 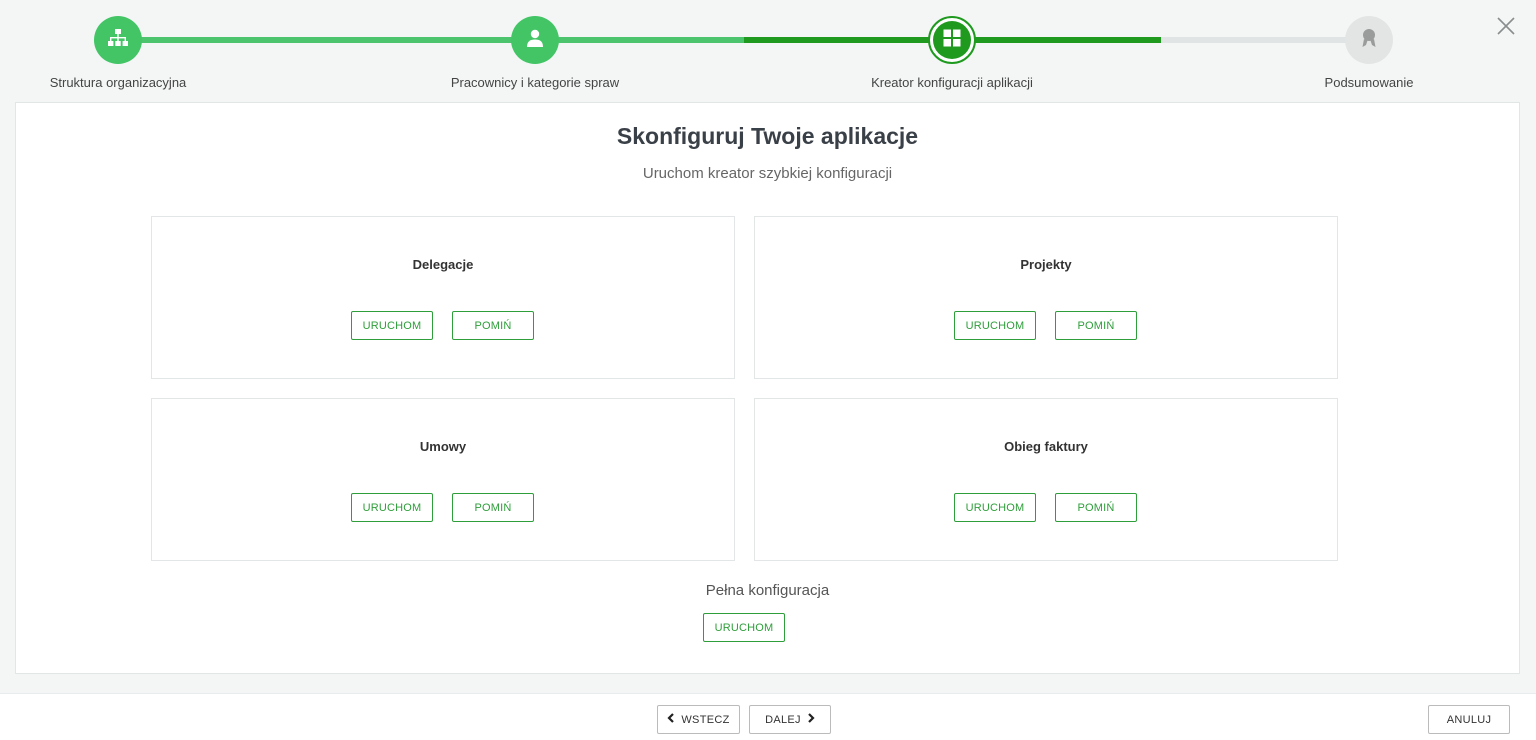 I want to click on stepper-track-completed, so click(x=431, y=40).